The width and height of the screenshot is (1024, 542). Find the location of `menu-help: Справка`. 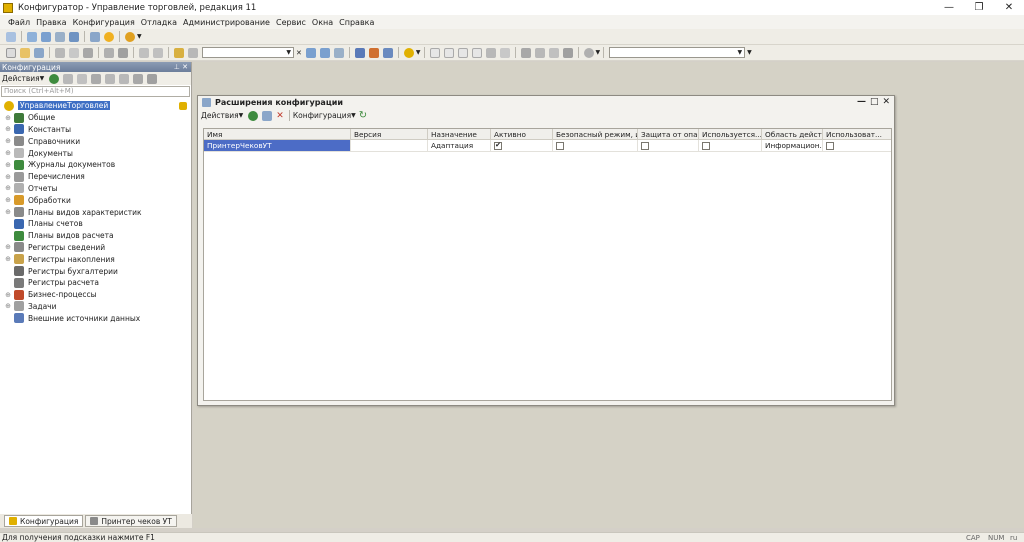

menu-help: Справка is located at coordinates (356, 22).